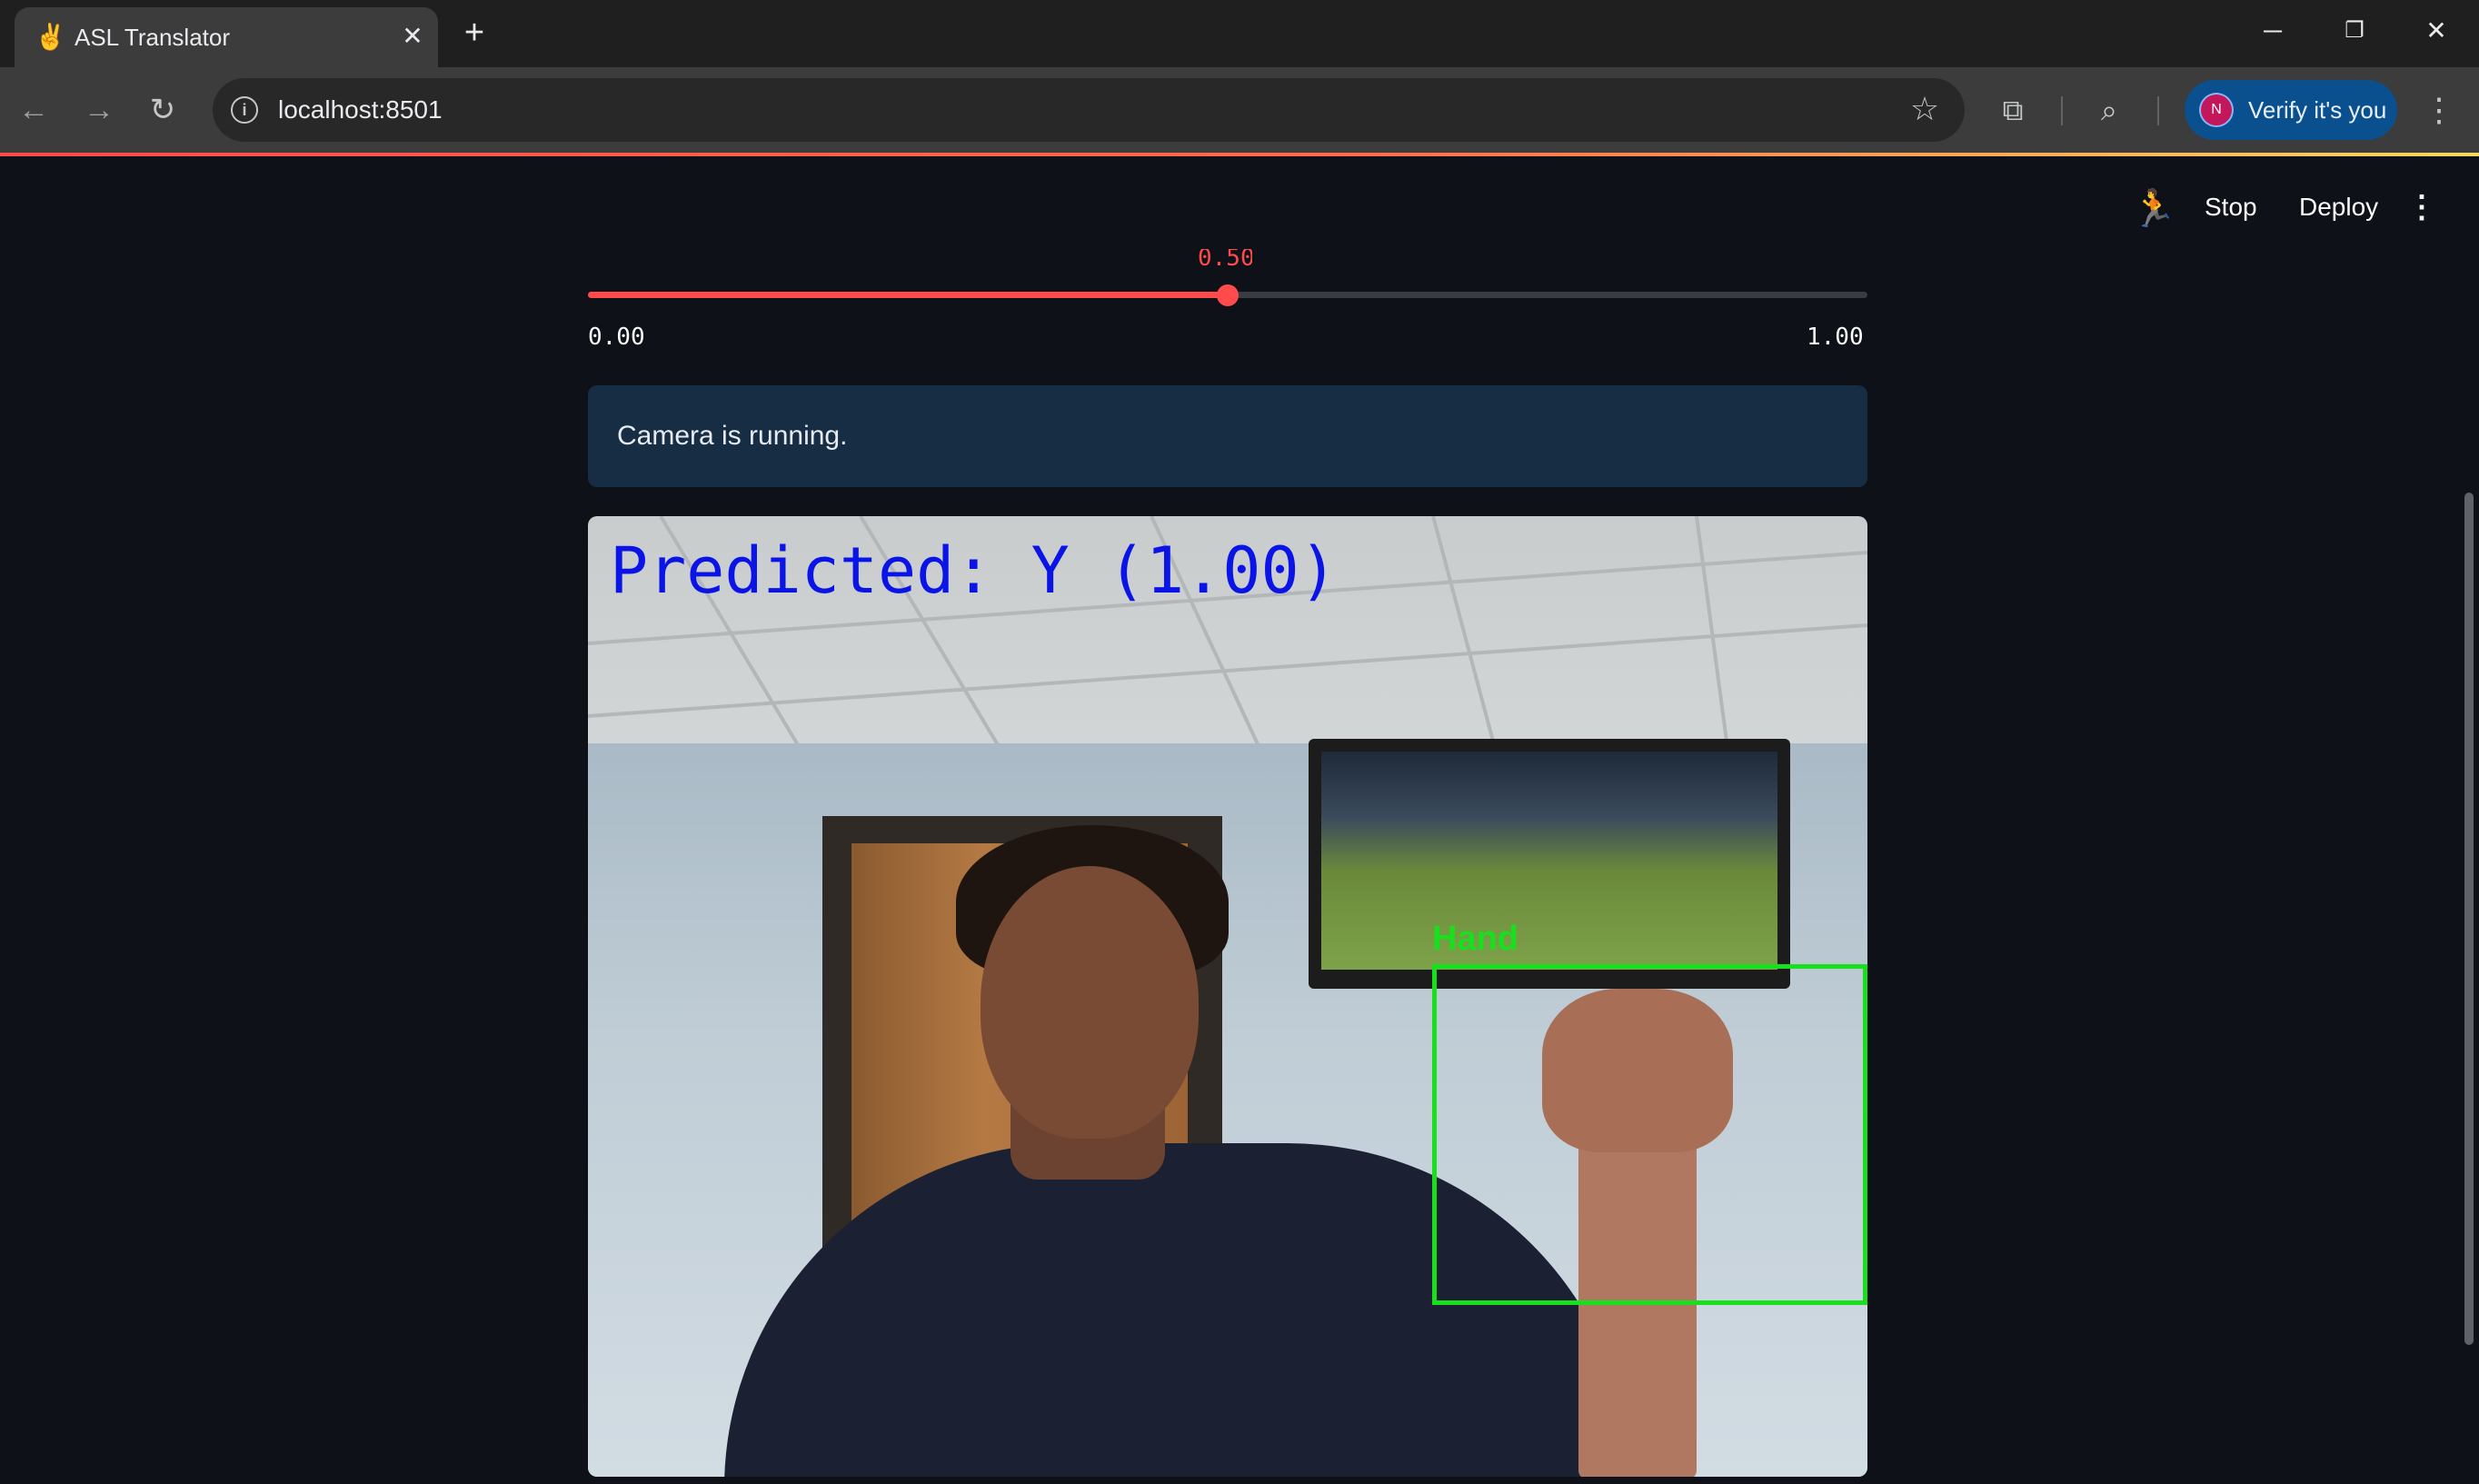 This screenshot has width=2479, height=1484. What do you see at coordinates (2421, 207) in the screenshot?
I see `main-menu-icon: ⋮` at bounding box center [2421, 207].